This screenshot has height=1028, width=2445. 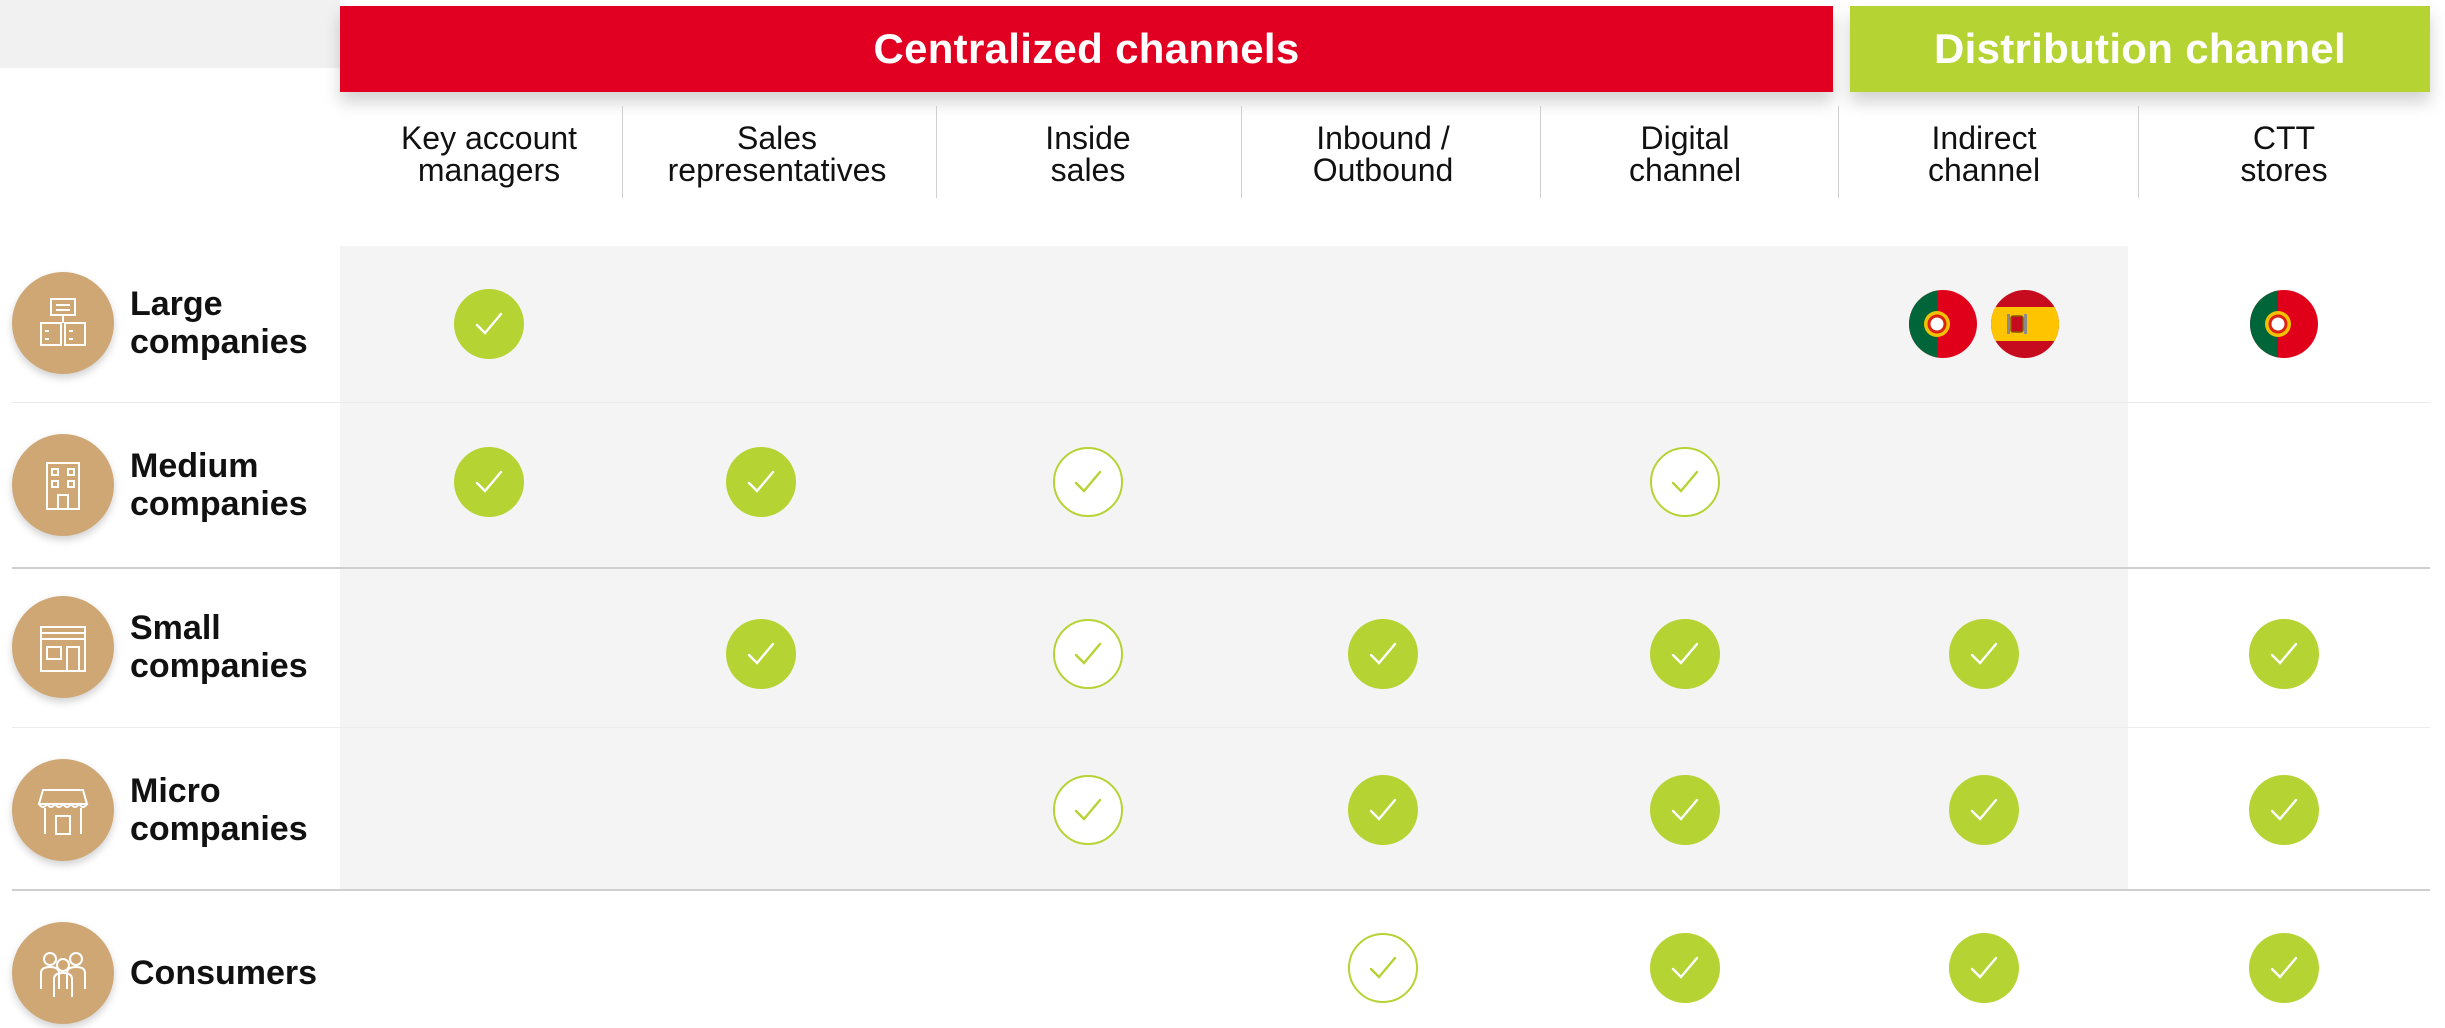 I want to click on segment-label: Small companies, so click(x=219, y=647).